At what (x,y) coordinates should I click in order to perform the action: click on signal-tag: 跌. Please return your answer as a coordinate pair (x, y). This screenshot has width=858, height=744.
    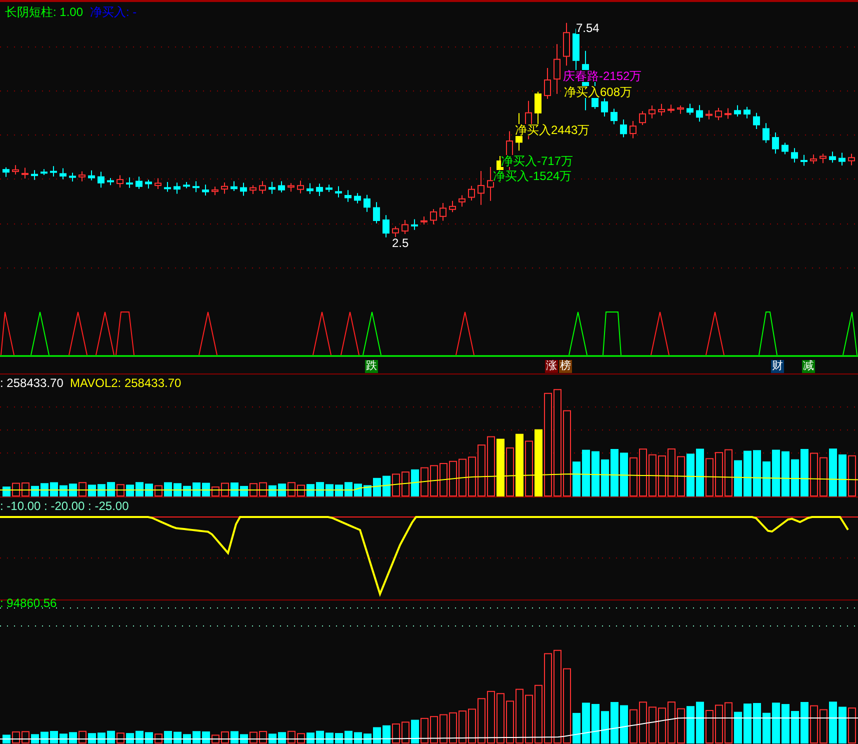
    Looking at the image, I should click on (371, 366).